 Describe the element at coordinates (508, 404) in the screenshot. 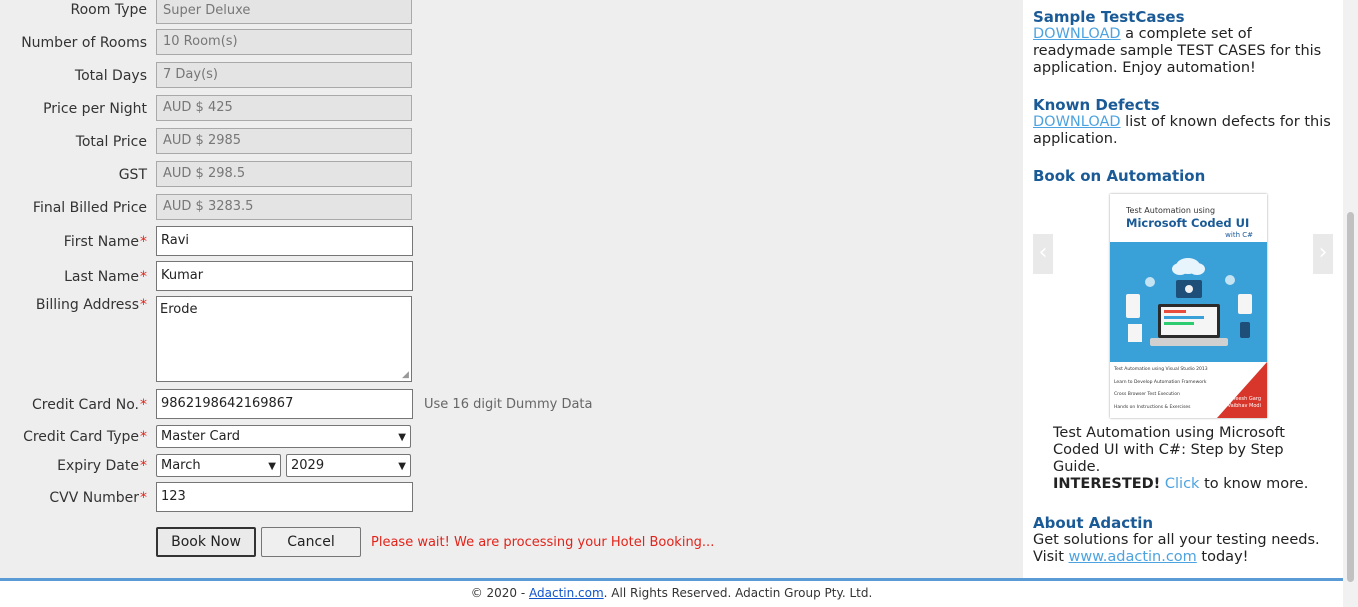

I see `credit-card-hint: Use 16 digit Dummy Data` at that location.